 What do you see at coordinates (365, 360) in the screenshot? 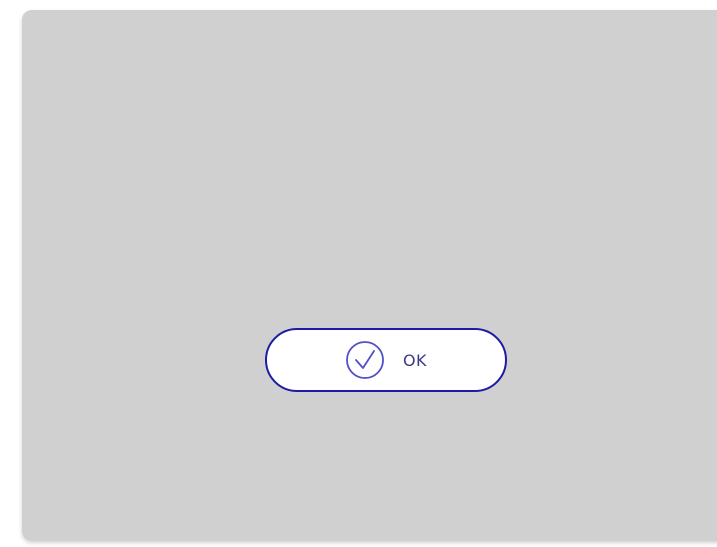
I see `check-circle-icon` at bounding box center [365, 360].